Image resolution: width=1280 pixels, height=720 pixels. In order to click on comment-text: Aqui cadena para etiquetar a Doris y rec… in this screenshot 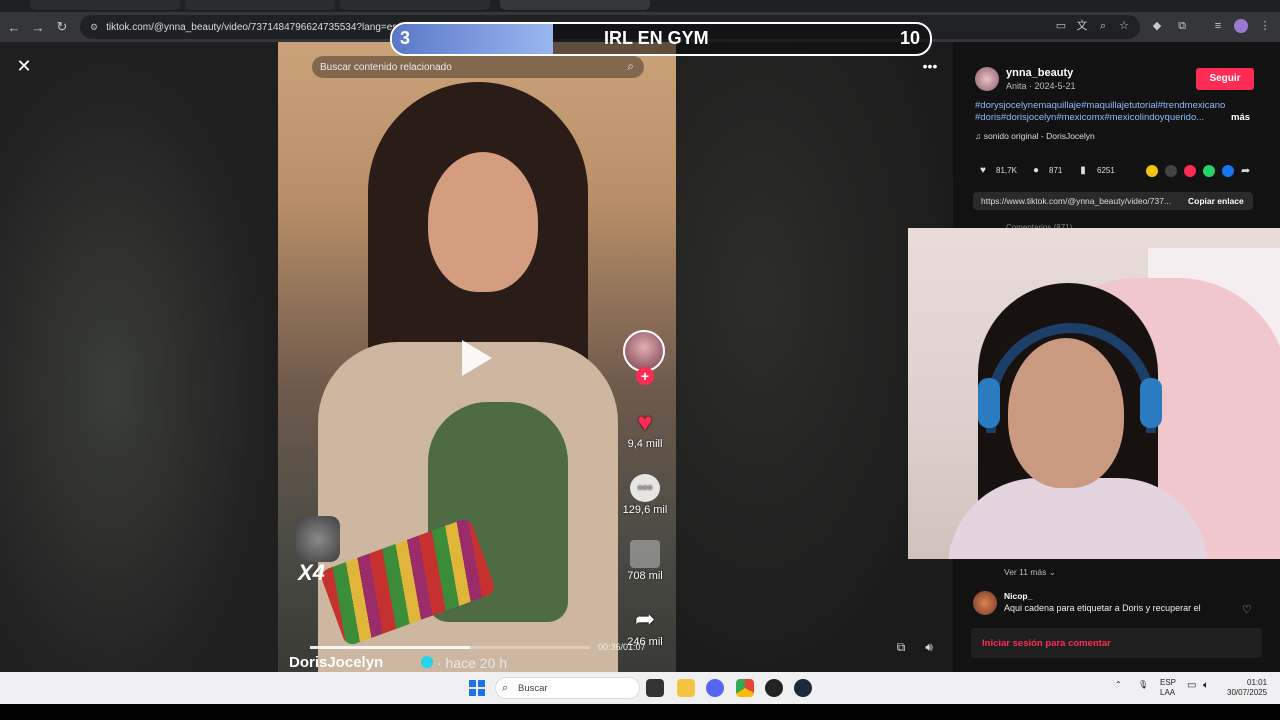, I will do `click(1102, 608)`.